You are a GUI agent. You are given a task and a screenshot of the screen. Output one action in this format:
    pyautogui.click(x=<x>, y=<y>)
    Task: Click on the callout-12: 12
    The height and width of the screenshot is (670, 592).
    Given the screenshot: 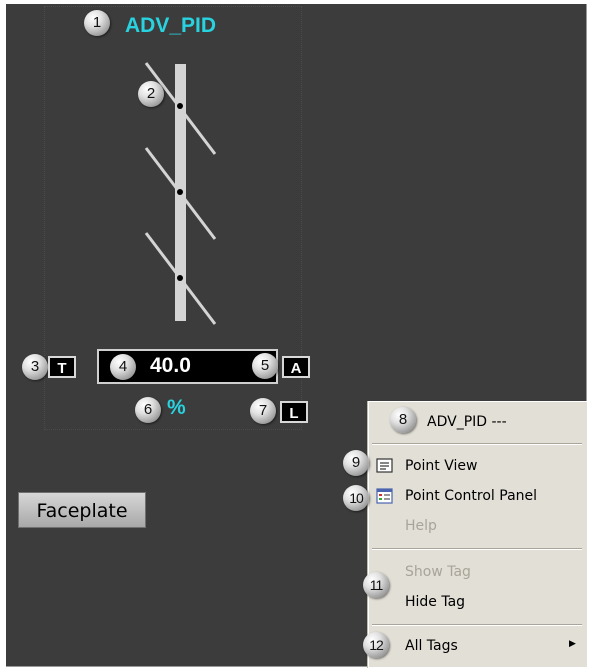 What is the action you would take?
    pyautogui.click(x=376, y=645)
    